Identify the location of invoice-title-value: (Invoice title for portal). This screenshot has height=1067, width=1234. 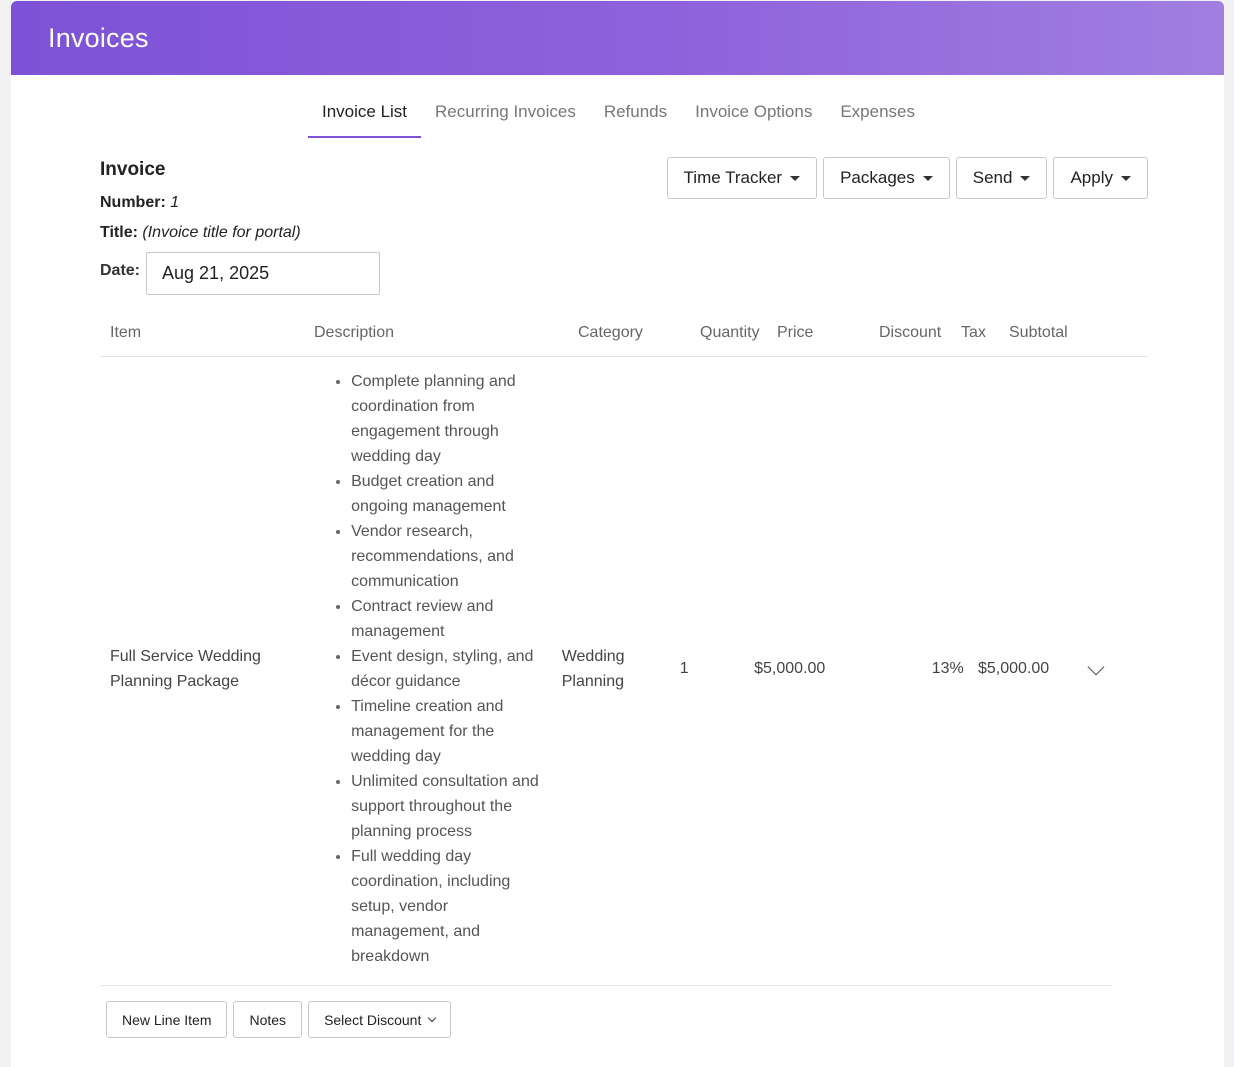
(221, 232).